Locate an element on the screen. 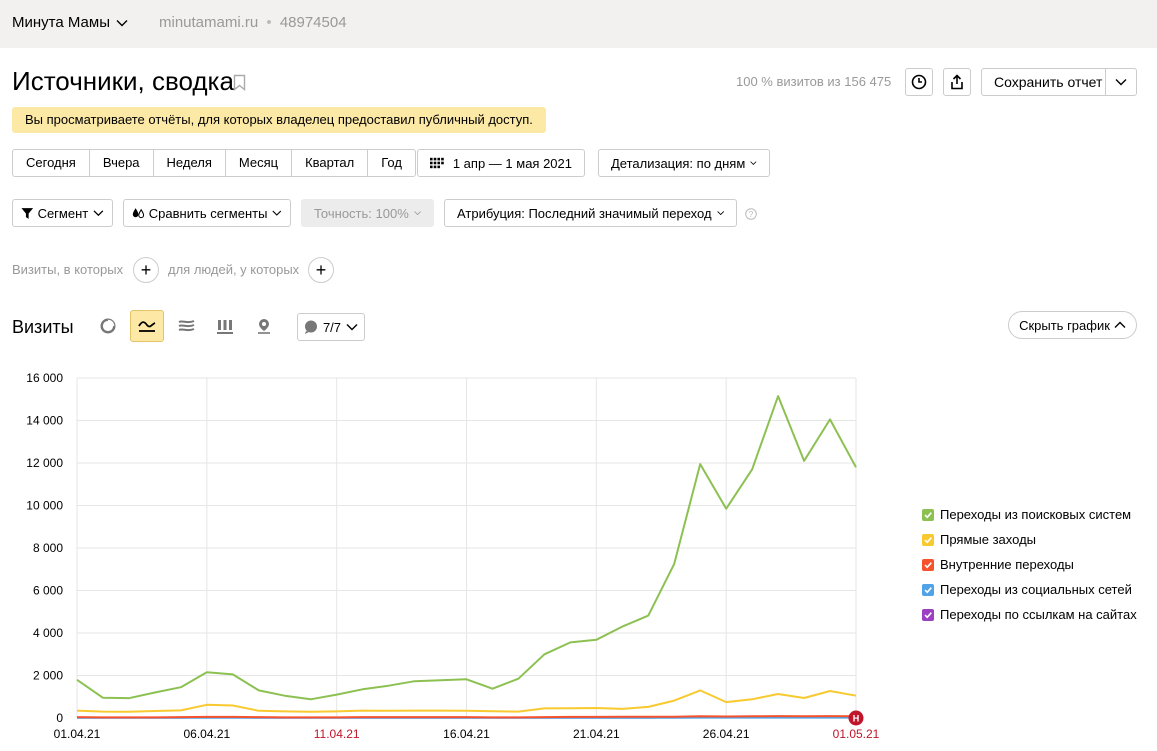 Image resolution: width=1157 pixels, height=751 pixels. attribution-label: Атрибуция: Последний значимый переход is located at coordinates (584, 213).